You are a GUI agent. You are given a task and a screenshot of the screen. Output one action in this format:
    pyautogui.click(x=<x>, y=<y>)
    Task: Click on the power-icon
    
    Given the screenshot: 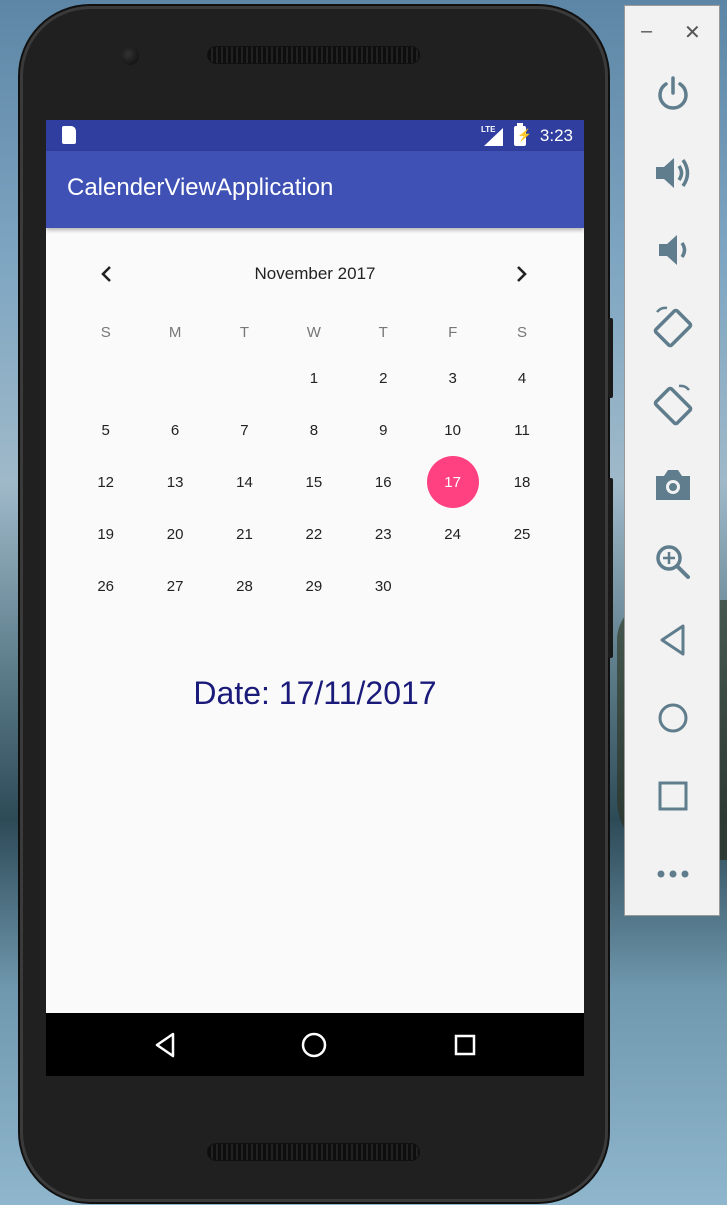 What is the action you would take?
    pyautogui.click(x=673, y=93)
    